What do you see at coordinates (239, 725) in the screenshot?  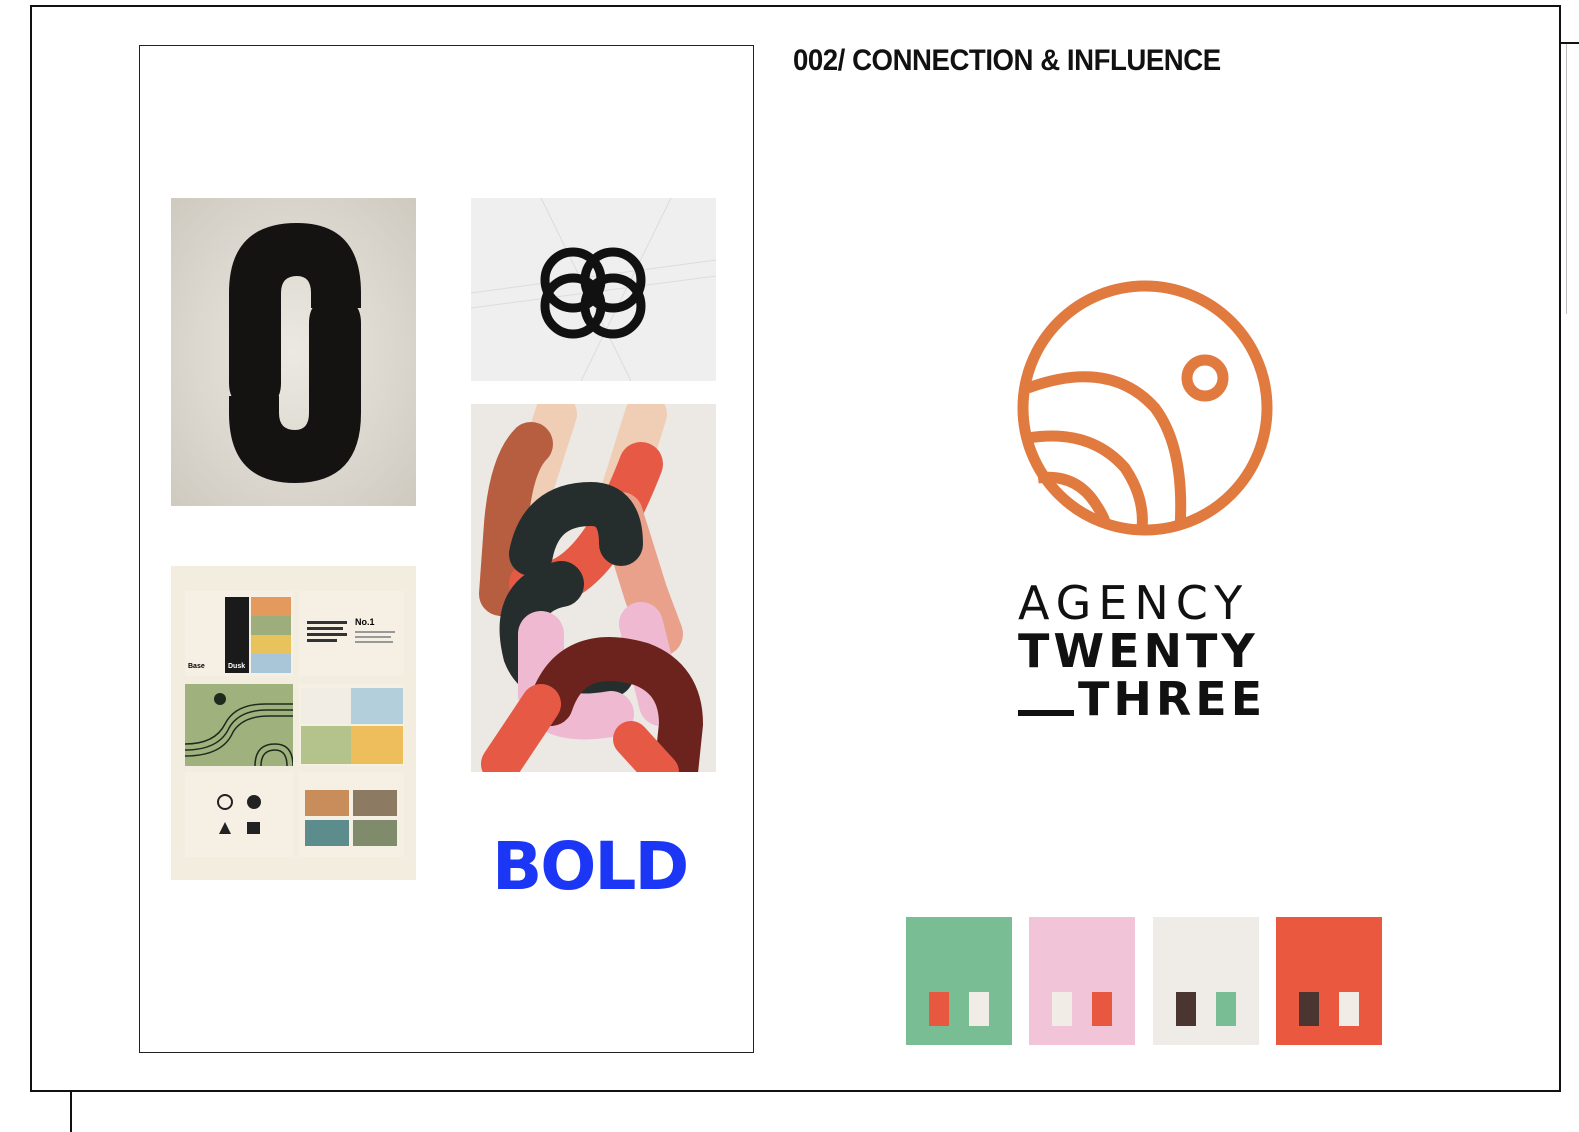 I see `guide-page-pattern` at bounding box center [239, 725].